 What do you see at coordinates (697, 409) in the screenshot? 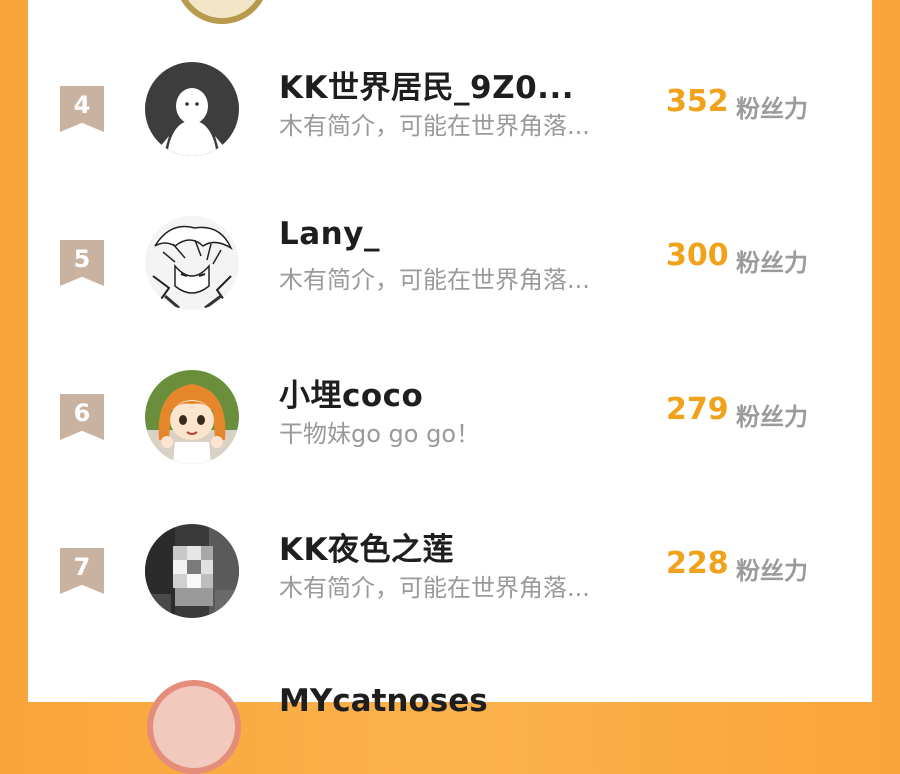
I see `fan-power-score: 279` at bounding box center [697, 409].